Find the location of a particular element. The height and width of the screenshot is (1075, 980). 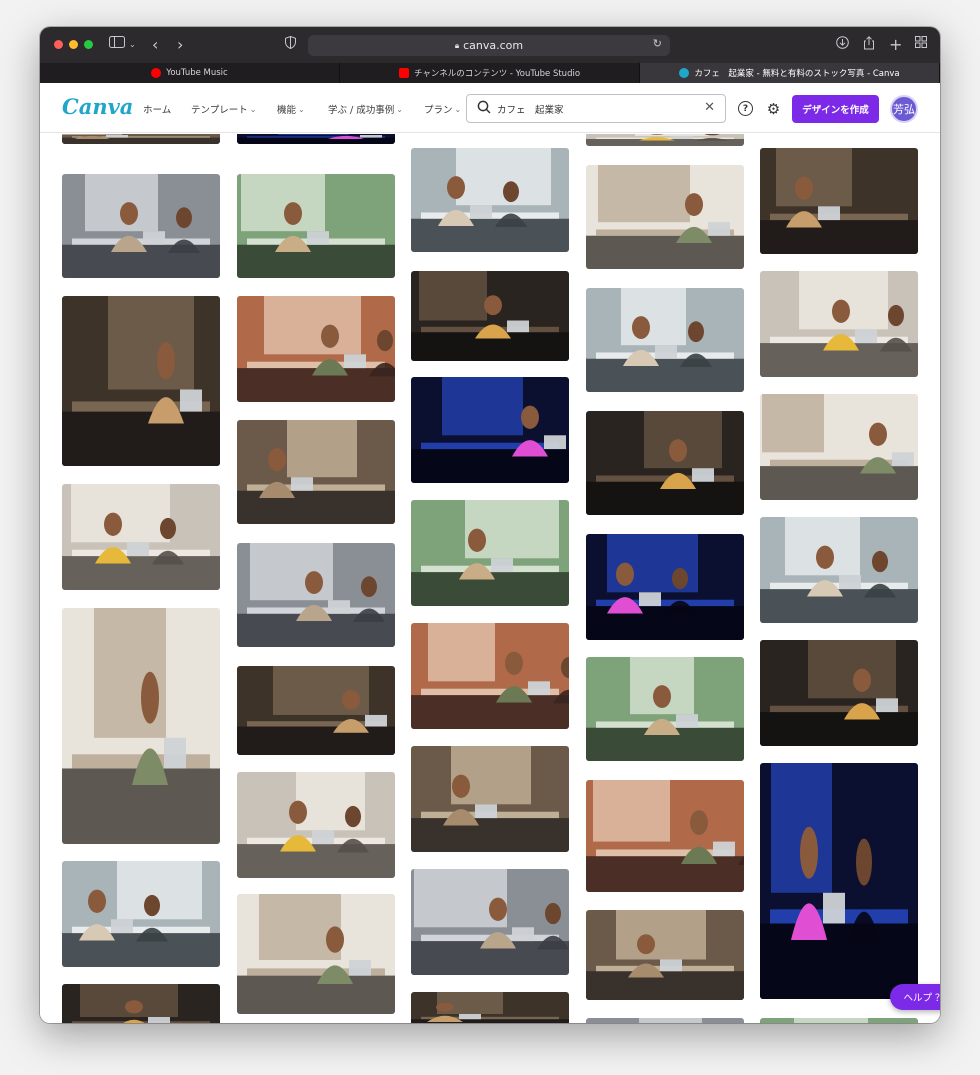

photo-barista-tablet-apron is located at coordinates (141, 381).